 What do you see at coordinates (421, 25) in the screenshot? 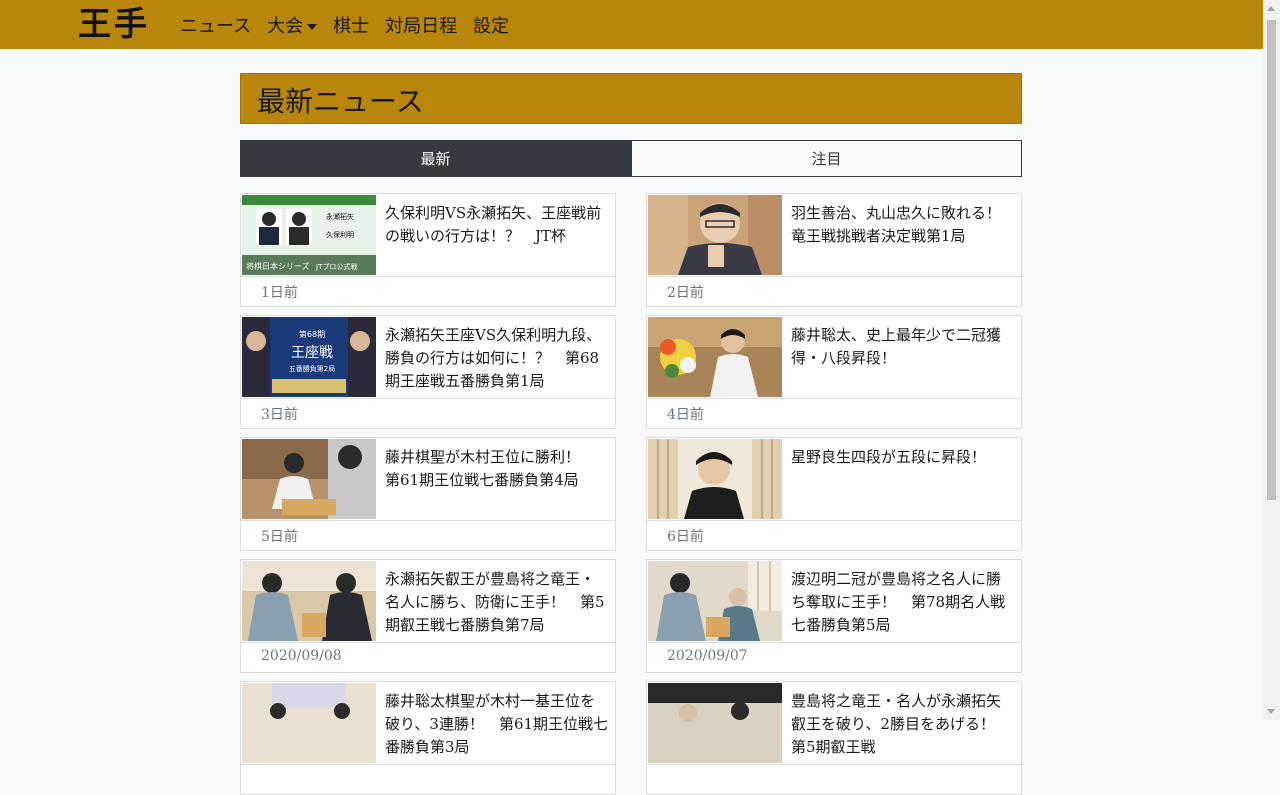
I see `nav-schedule: 対局日程` at bounding box center [421, 25].